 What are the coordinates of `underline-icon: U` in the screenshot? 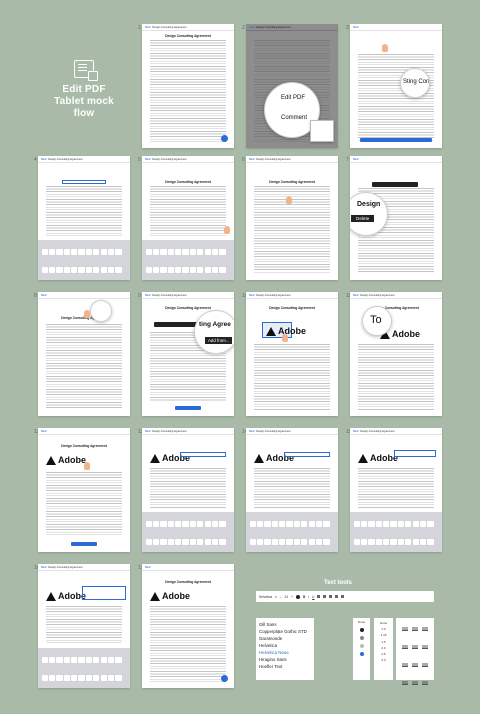 It's located at (313, 597).